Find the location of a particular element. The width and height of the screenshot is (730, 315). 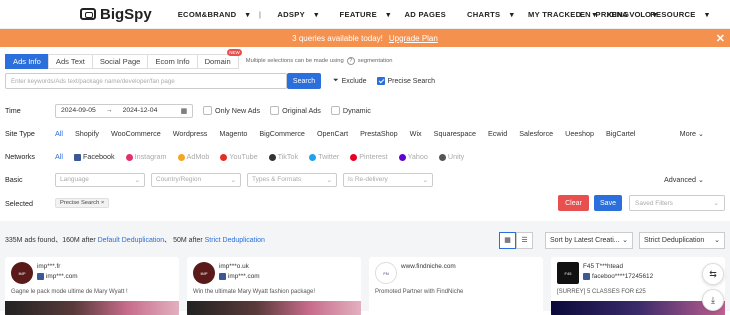

language-select: EN ▾ is located at coordinates (588, 14).